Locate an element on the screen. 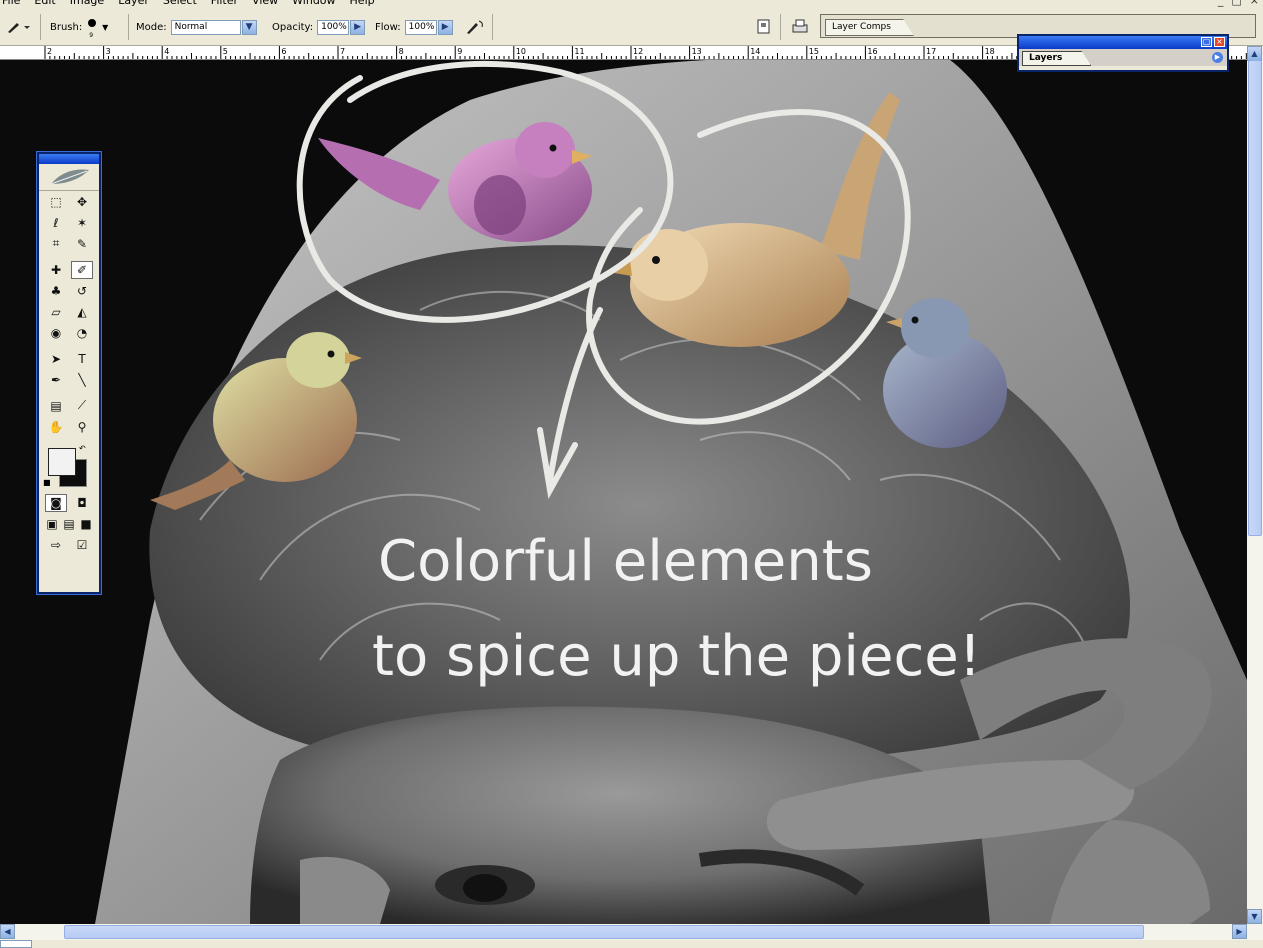 Image resolution: width=1263 pixels, height=948 pixels. slice-tool-button: ✎ is located at coordinates (82, 244).